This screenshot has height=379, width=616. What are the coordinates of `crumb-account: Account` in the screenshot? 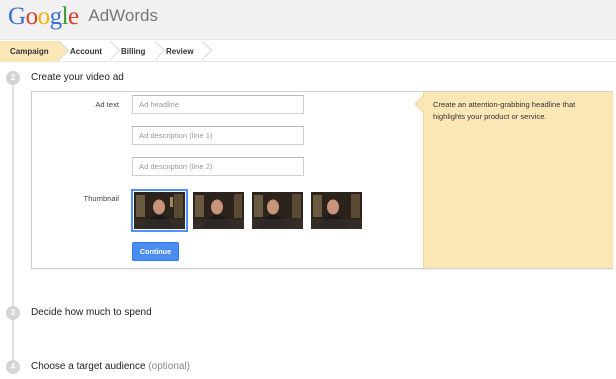 It's located at (85, 51).